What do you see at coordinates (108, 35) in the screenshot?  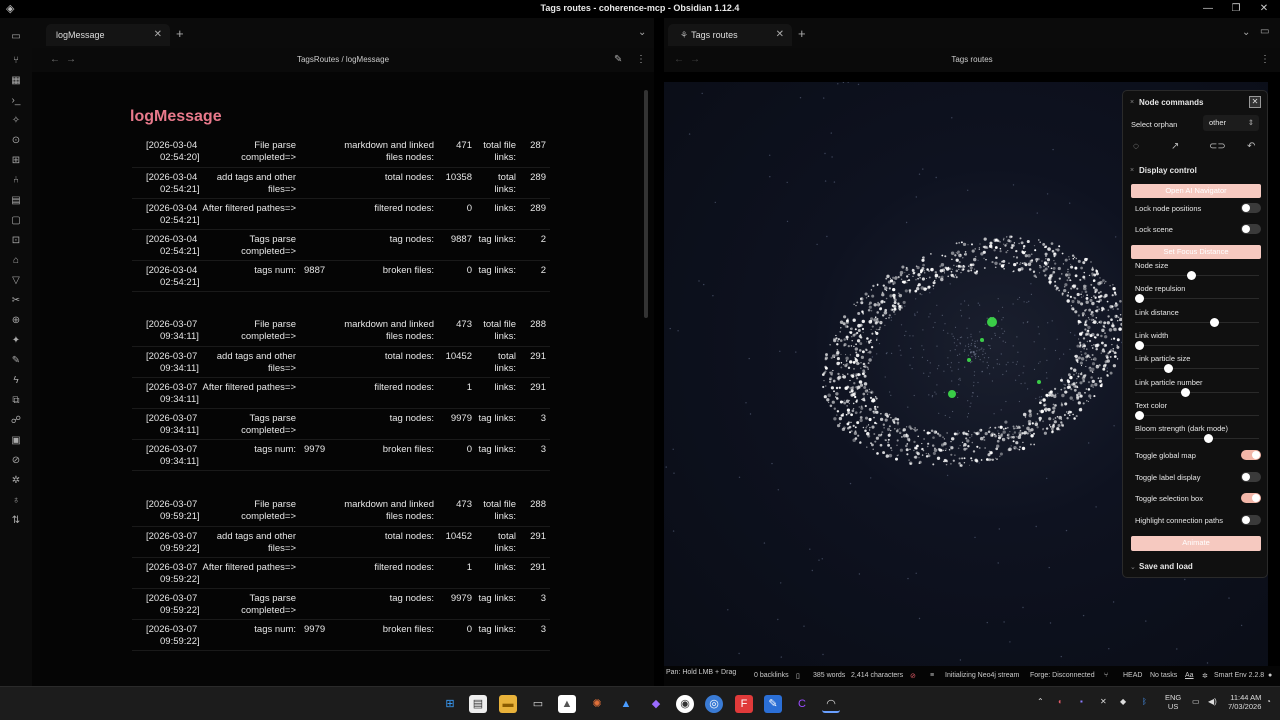 I see `tab-logmessage: logMessage ✕` at bounding box center [108, 35].